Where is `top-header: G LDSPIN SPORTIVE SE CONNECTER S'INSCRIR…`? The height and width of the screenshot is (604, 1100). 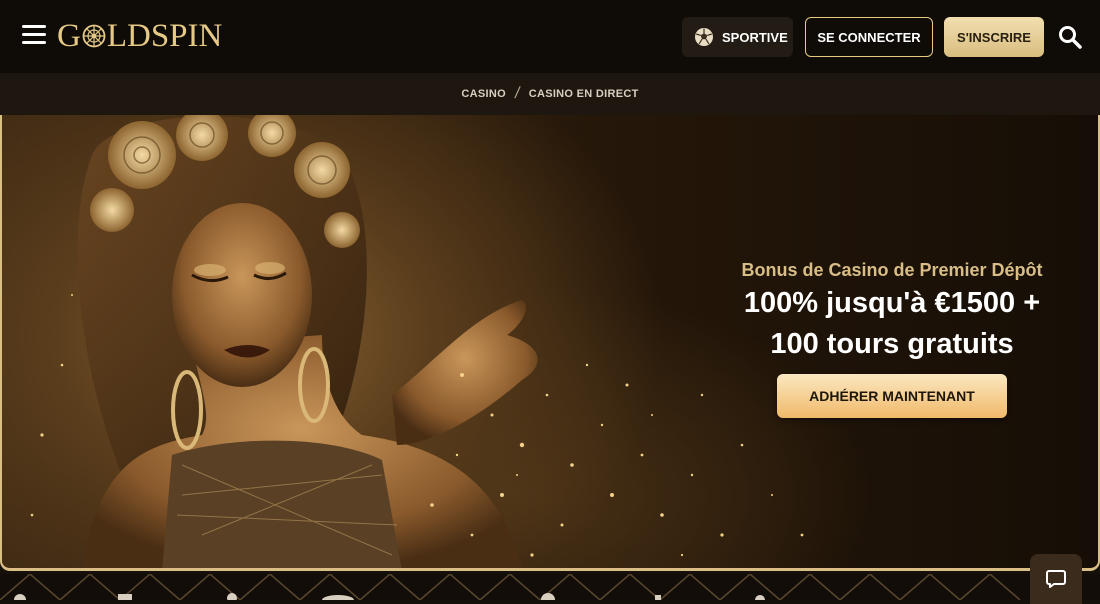 top-header: G LDSPIN SPORTIVE SE CONNECTER S'INSCRIR… is located at coordinates (550, 36).